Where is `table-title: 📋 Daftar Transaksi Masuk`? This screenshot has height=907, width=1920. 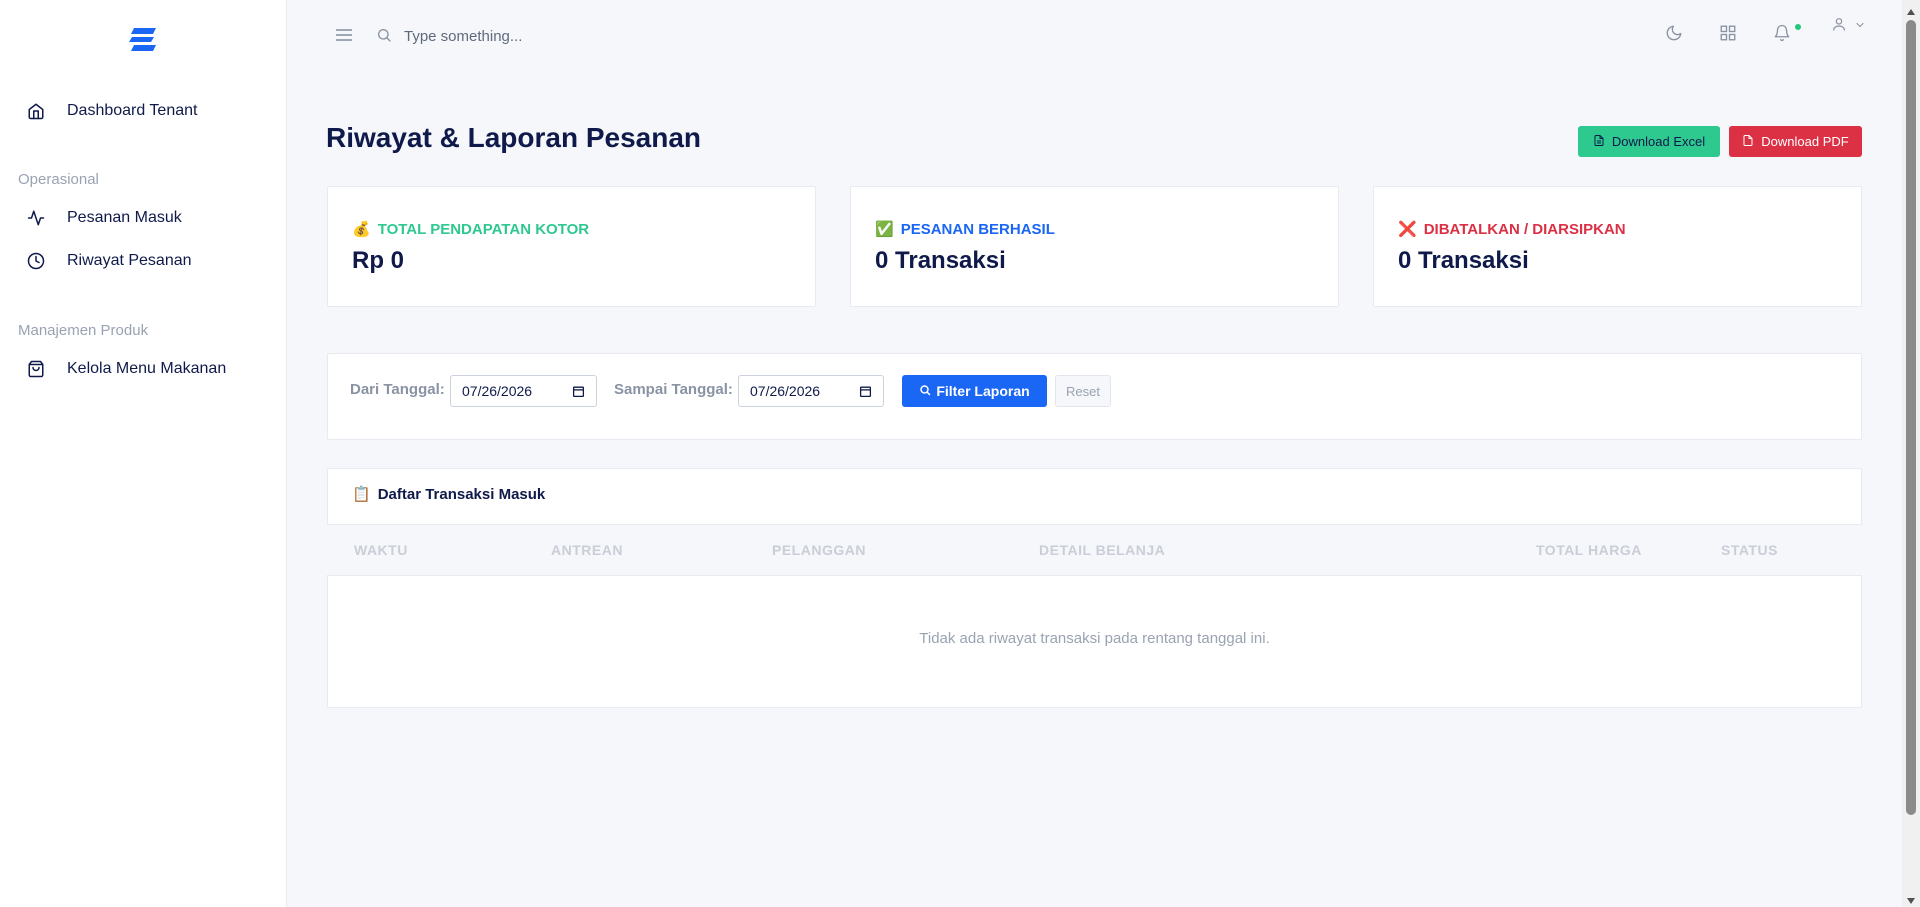
table-title: 📋 Daftar Transaksi Masuk is located at coordinates (449, 494).